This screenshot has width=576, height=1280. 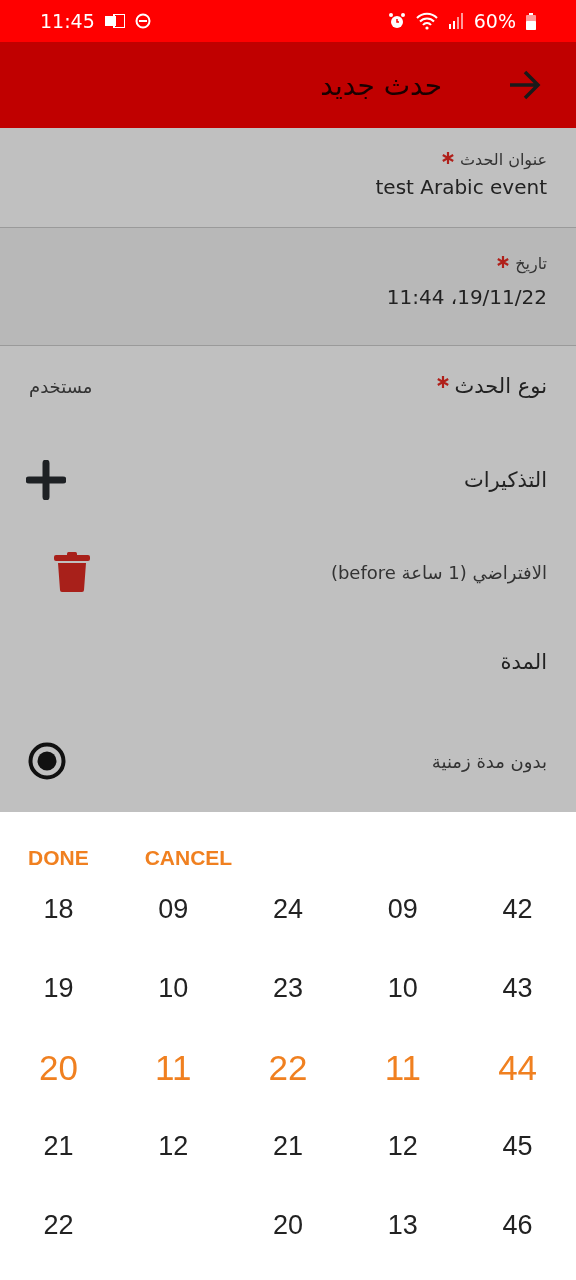 I want to click on battery-level: 60%, so click(x=494, y=21).